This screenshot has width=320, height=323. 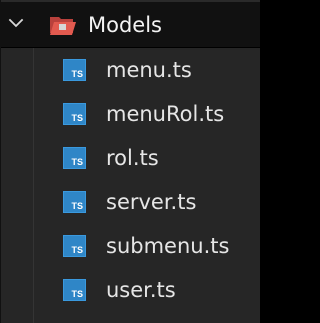 I want to click on file-row-rol: TS rol.ts, so click(x=130, y=158).